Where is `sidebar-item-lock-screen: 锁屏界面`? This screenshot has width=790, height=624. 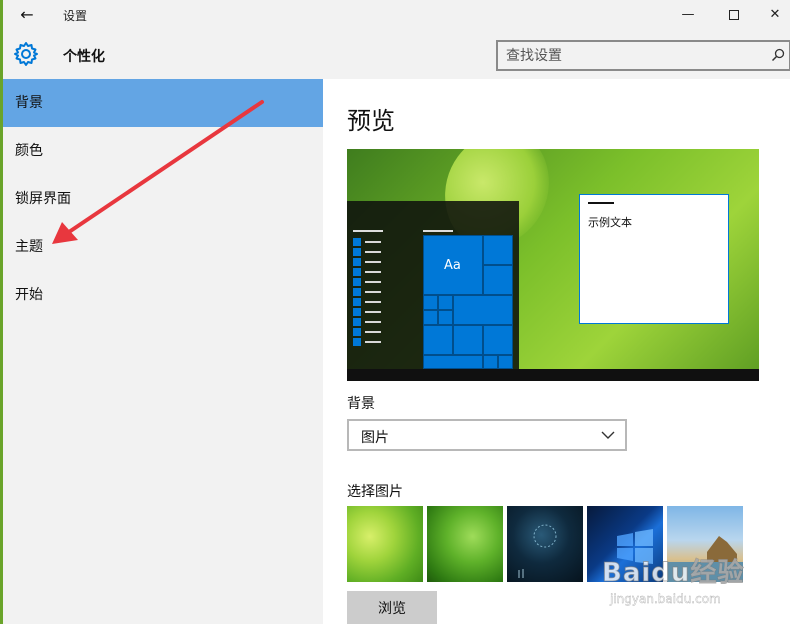
sidebar-item-lock-screen: 锁屏界面 is located at coordinates (163, 199).